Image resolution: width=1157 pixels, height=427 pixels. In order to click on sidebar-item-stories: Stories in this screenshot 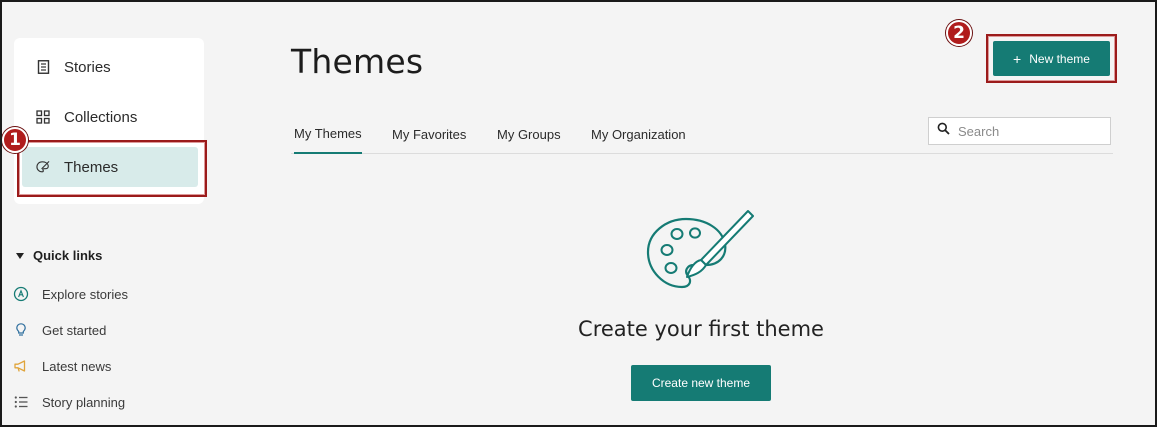, I will do `click(110, 67)`.